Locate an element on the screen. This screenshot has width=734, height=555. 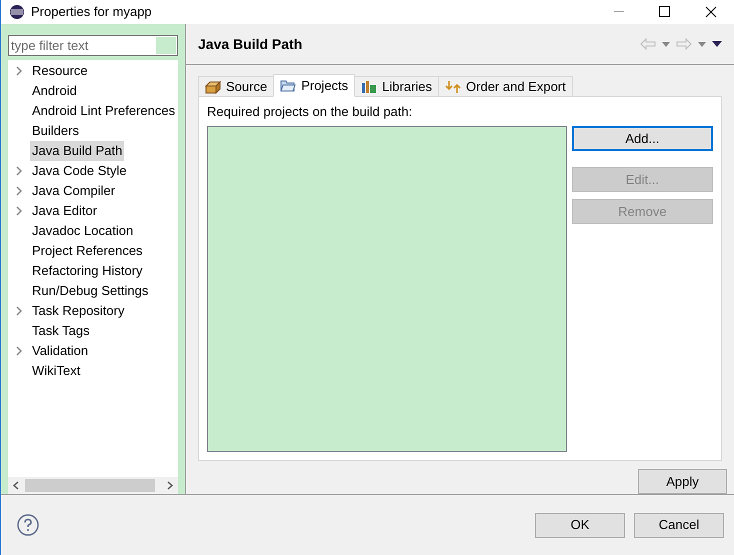
maximize-icon is located at coordinates (665, 12).